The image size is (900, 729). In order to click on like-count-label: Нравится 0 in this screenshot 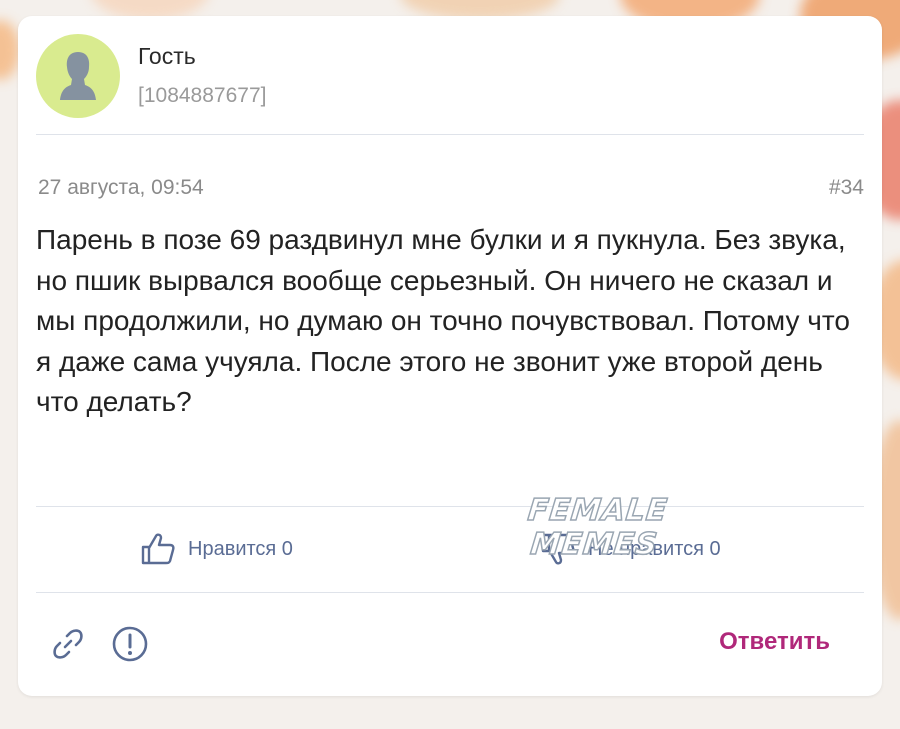, I will do `click(240, 548)`.